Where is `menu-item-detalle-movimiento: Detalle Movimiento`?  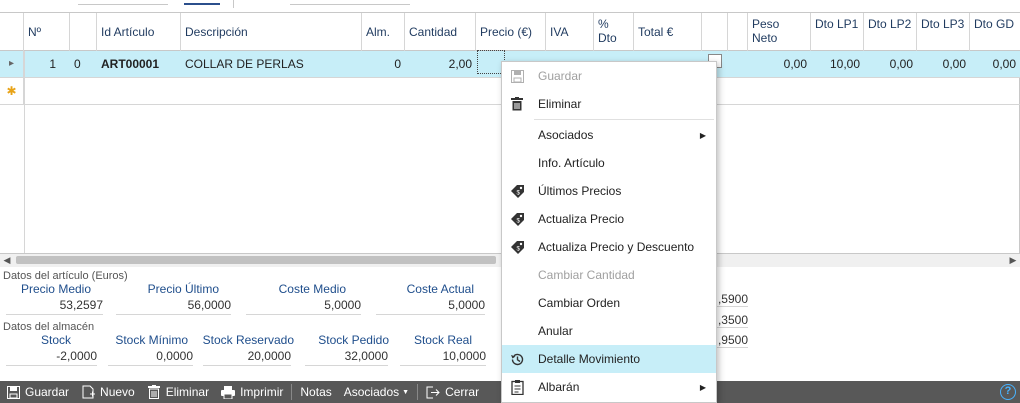
menu-item-detalle-movimiento: Detalle Movimiento is located at coordinates (609, 359).